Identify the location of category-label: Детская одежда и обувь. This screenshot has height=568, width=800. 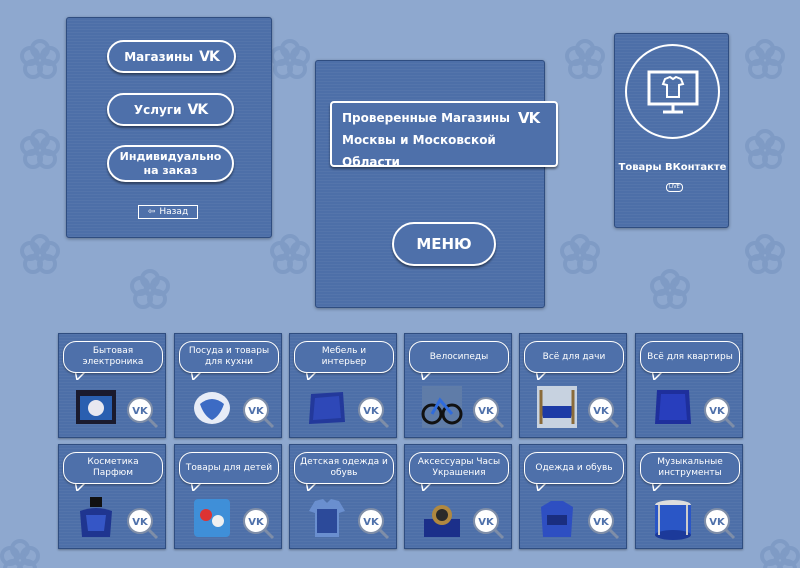
(344, 467).